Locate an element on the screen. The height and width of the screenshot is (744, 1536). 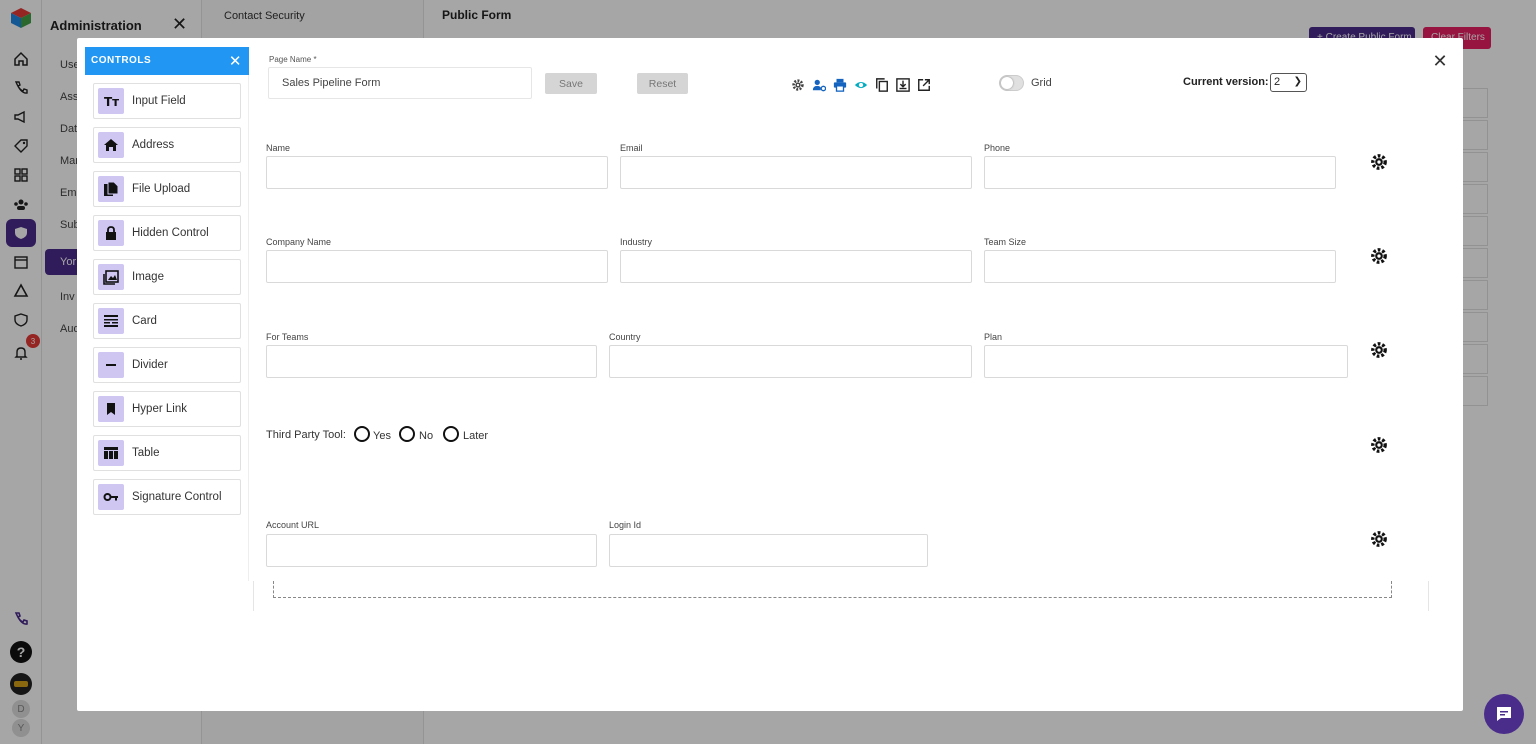
field-label-country: Country is located at coordinates (625, 337).